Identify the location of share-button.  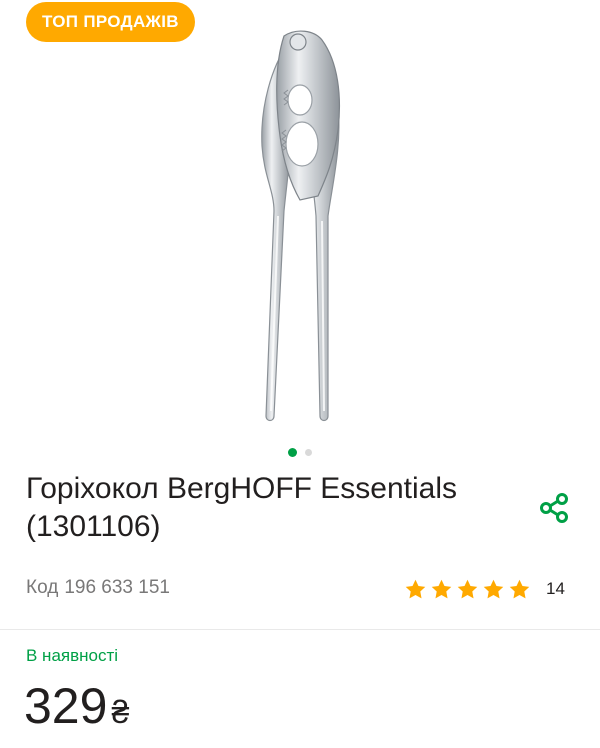
(554, 508).